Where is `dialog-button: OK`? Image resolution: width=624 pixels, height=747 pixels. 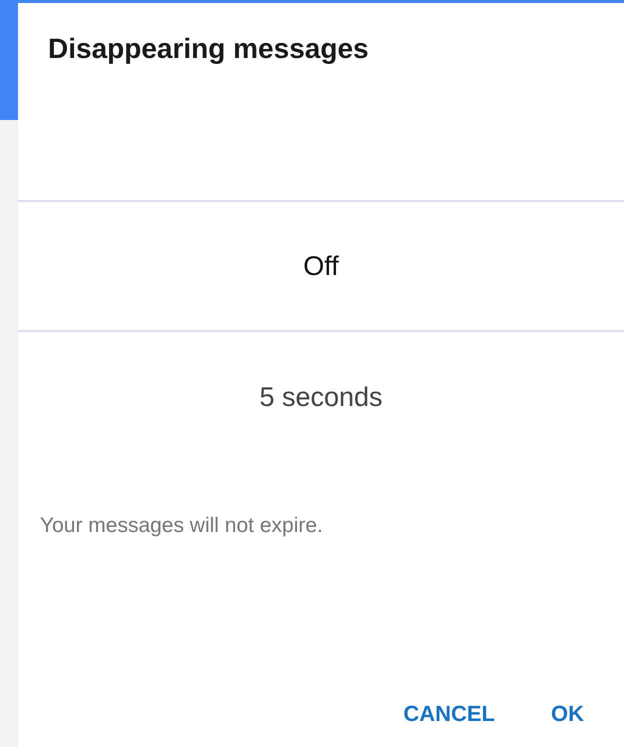
dialog-button: OK is located at coordinates (567, 714).